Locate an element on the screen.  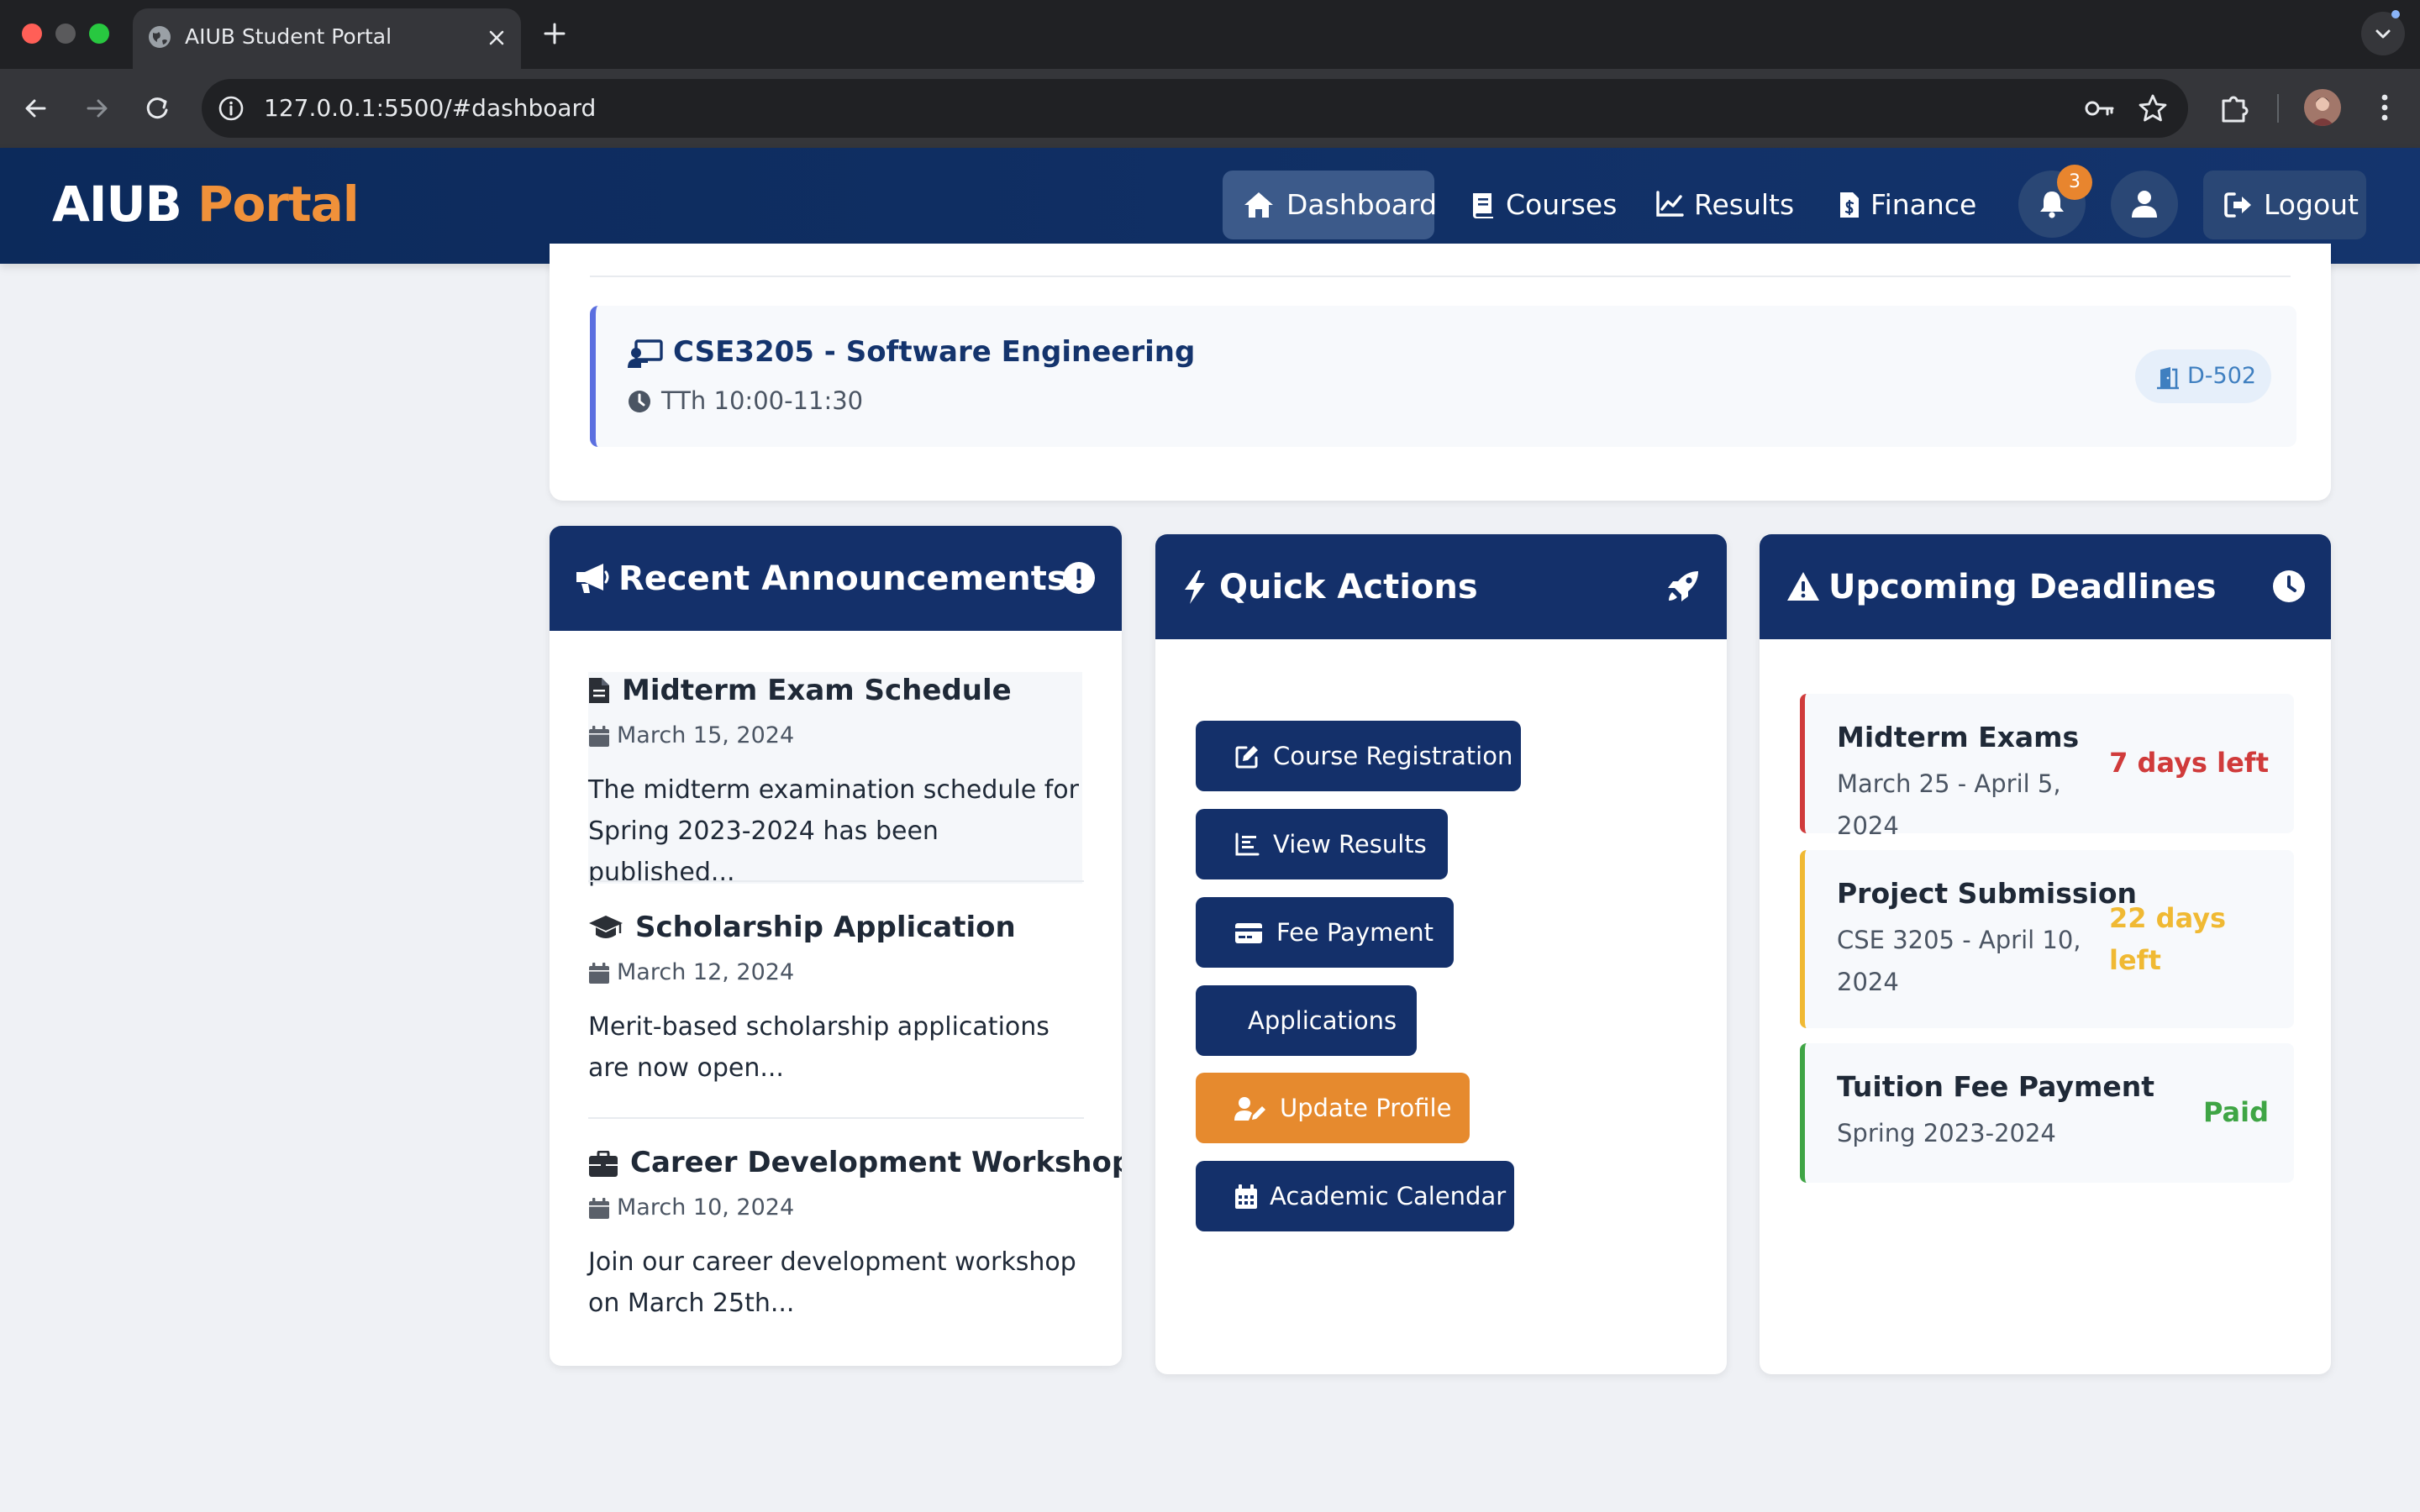
browser-tab: AIUB Student Portal is located at coordinates (327, 38).